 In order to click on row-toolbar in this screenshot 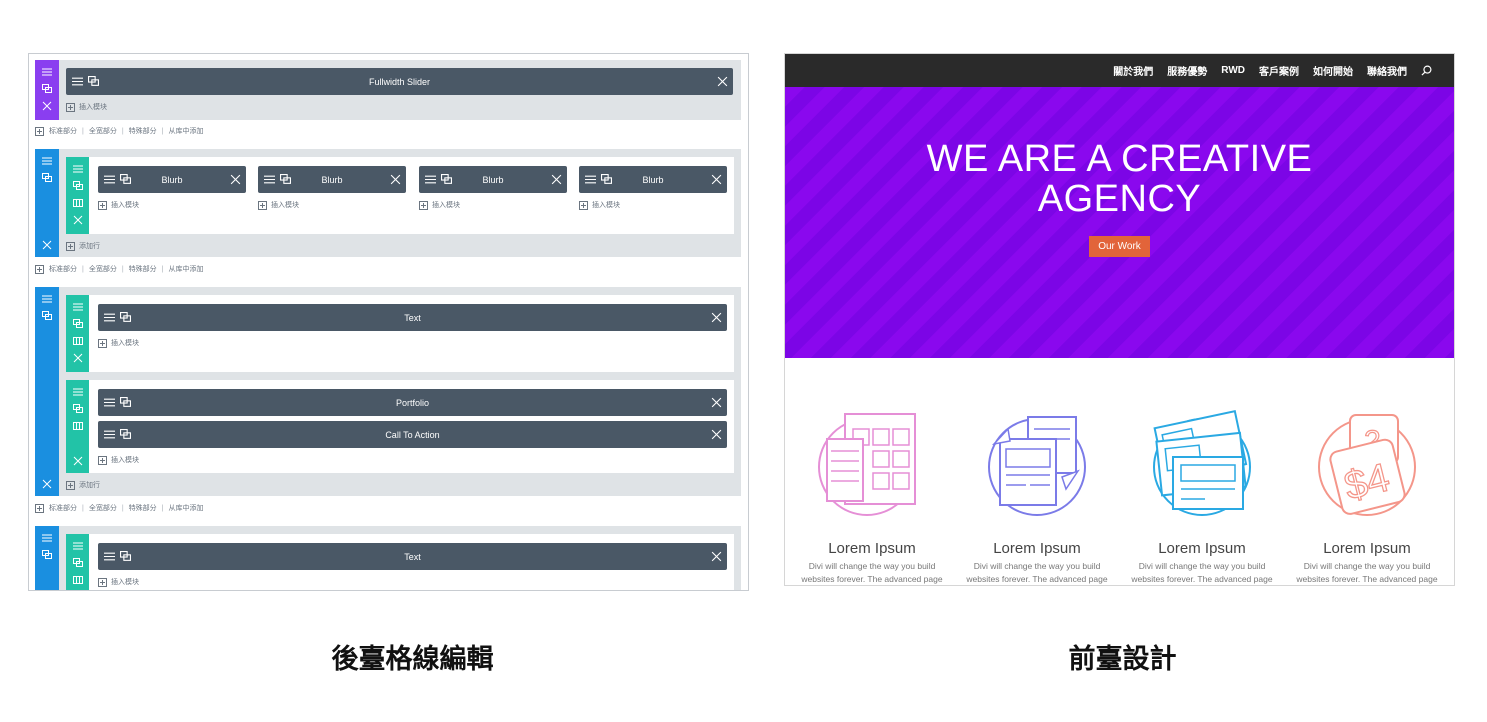, I will do `click(77, 426)`.